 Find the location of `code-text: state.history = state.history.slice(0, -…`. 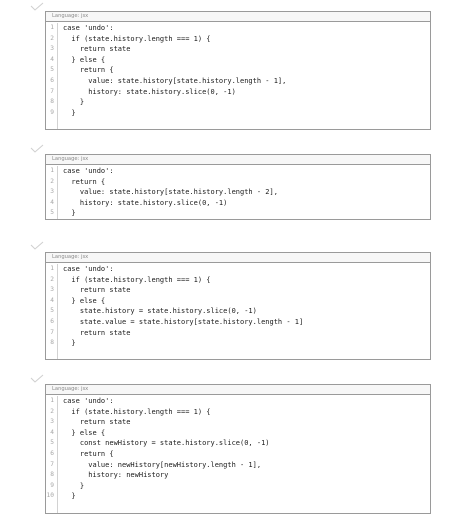

code-text: state.history = state.history.slice(0, -… is located at coordinates (160, 311).